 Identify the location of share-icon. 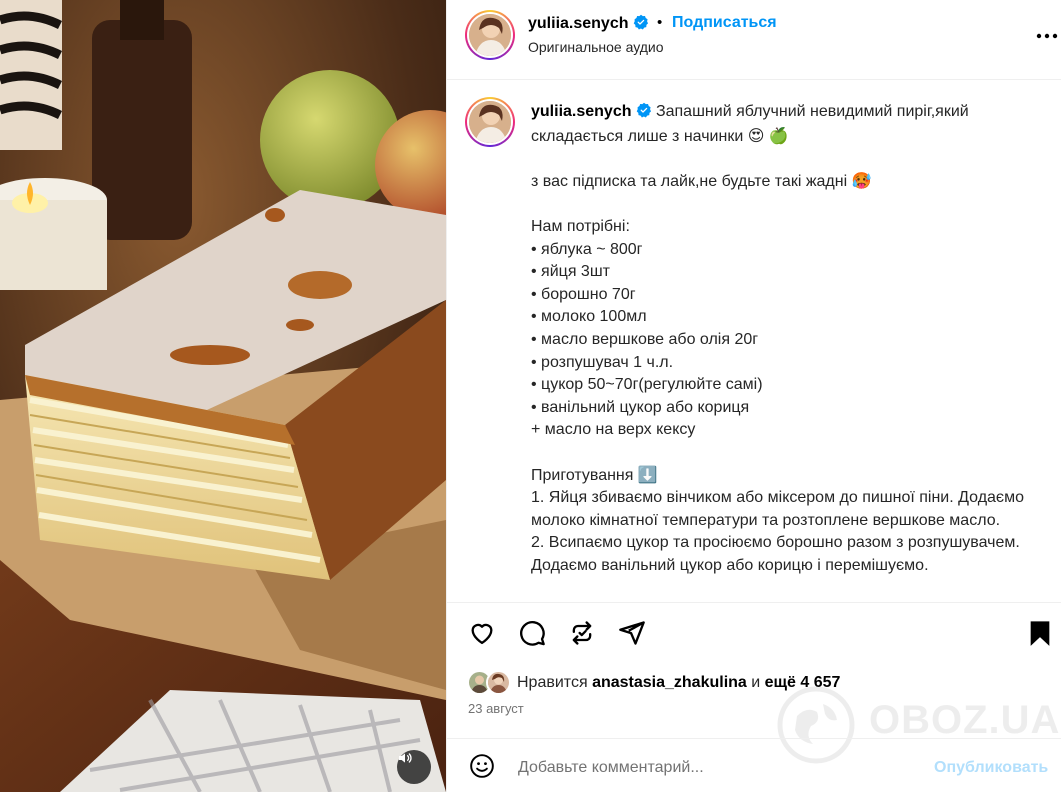
(632, 635).